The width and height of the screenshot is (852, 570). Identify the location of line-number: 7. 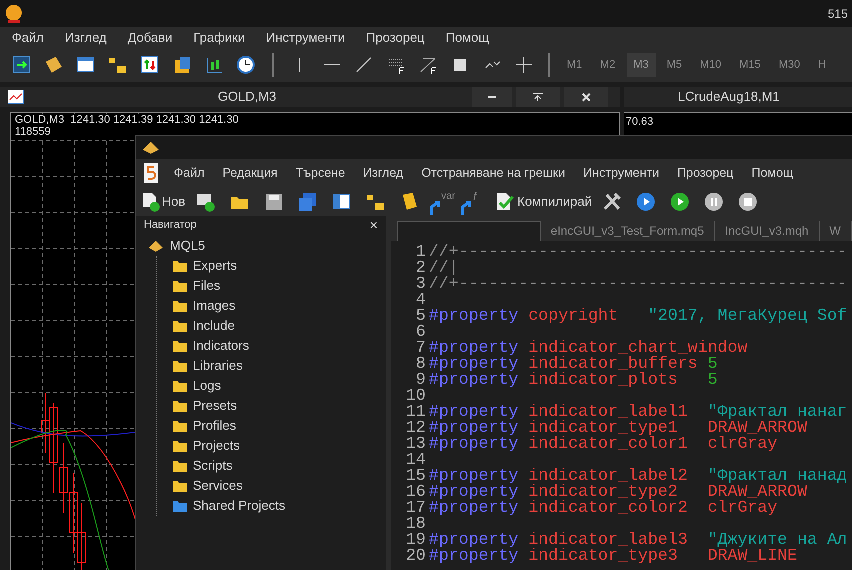
(421, 348).